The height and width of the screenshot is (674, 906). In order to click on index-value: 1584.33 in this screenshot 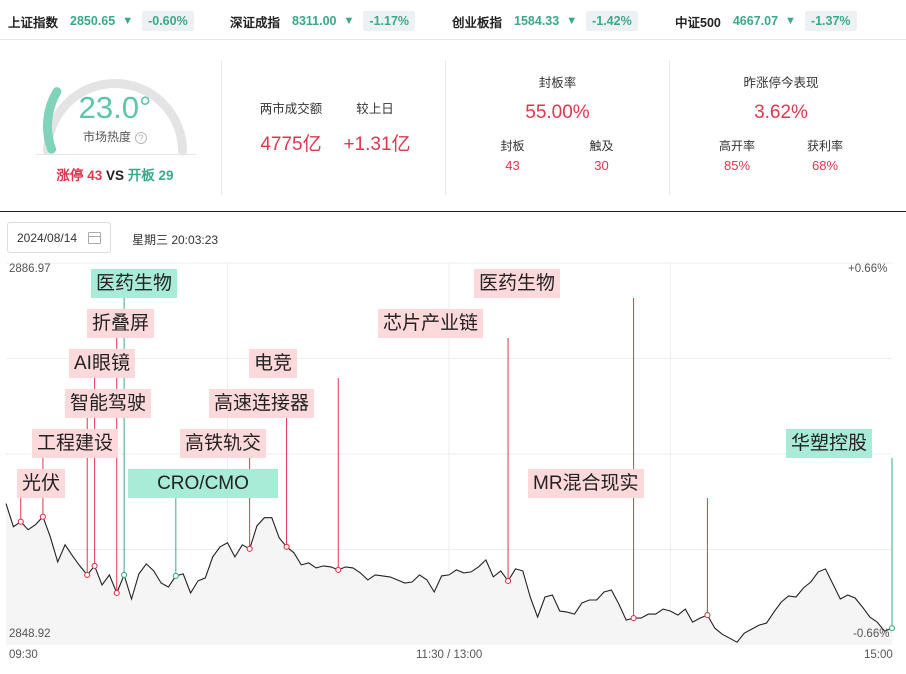, I will do `click(537, 21)`.